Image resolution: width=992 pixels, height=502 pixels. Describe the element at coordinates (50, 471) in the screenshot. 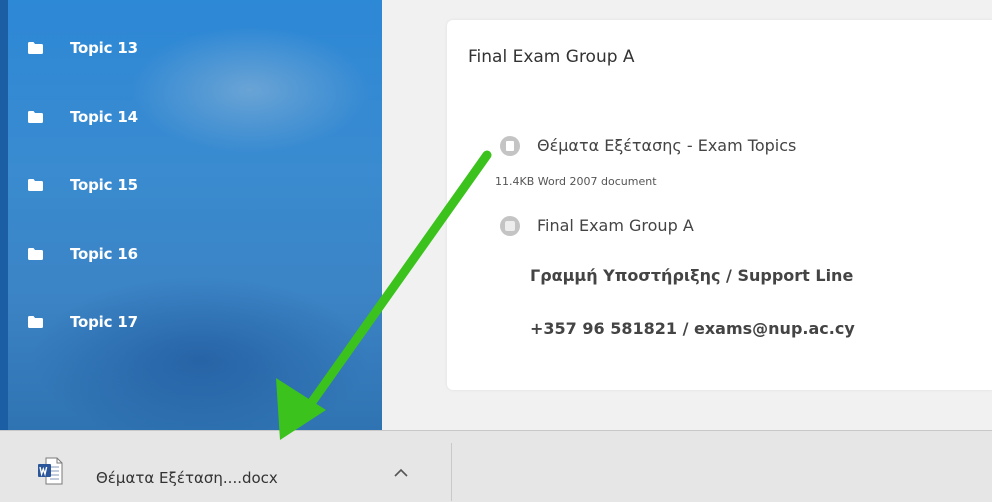

I see `word-doc-icon` at that location.